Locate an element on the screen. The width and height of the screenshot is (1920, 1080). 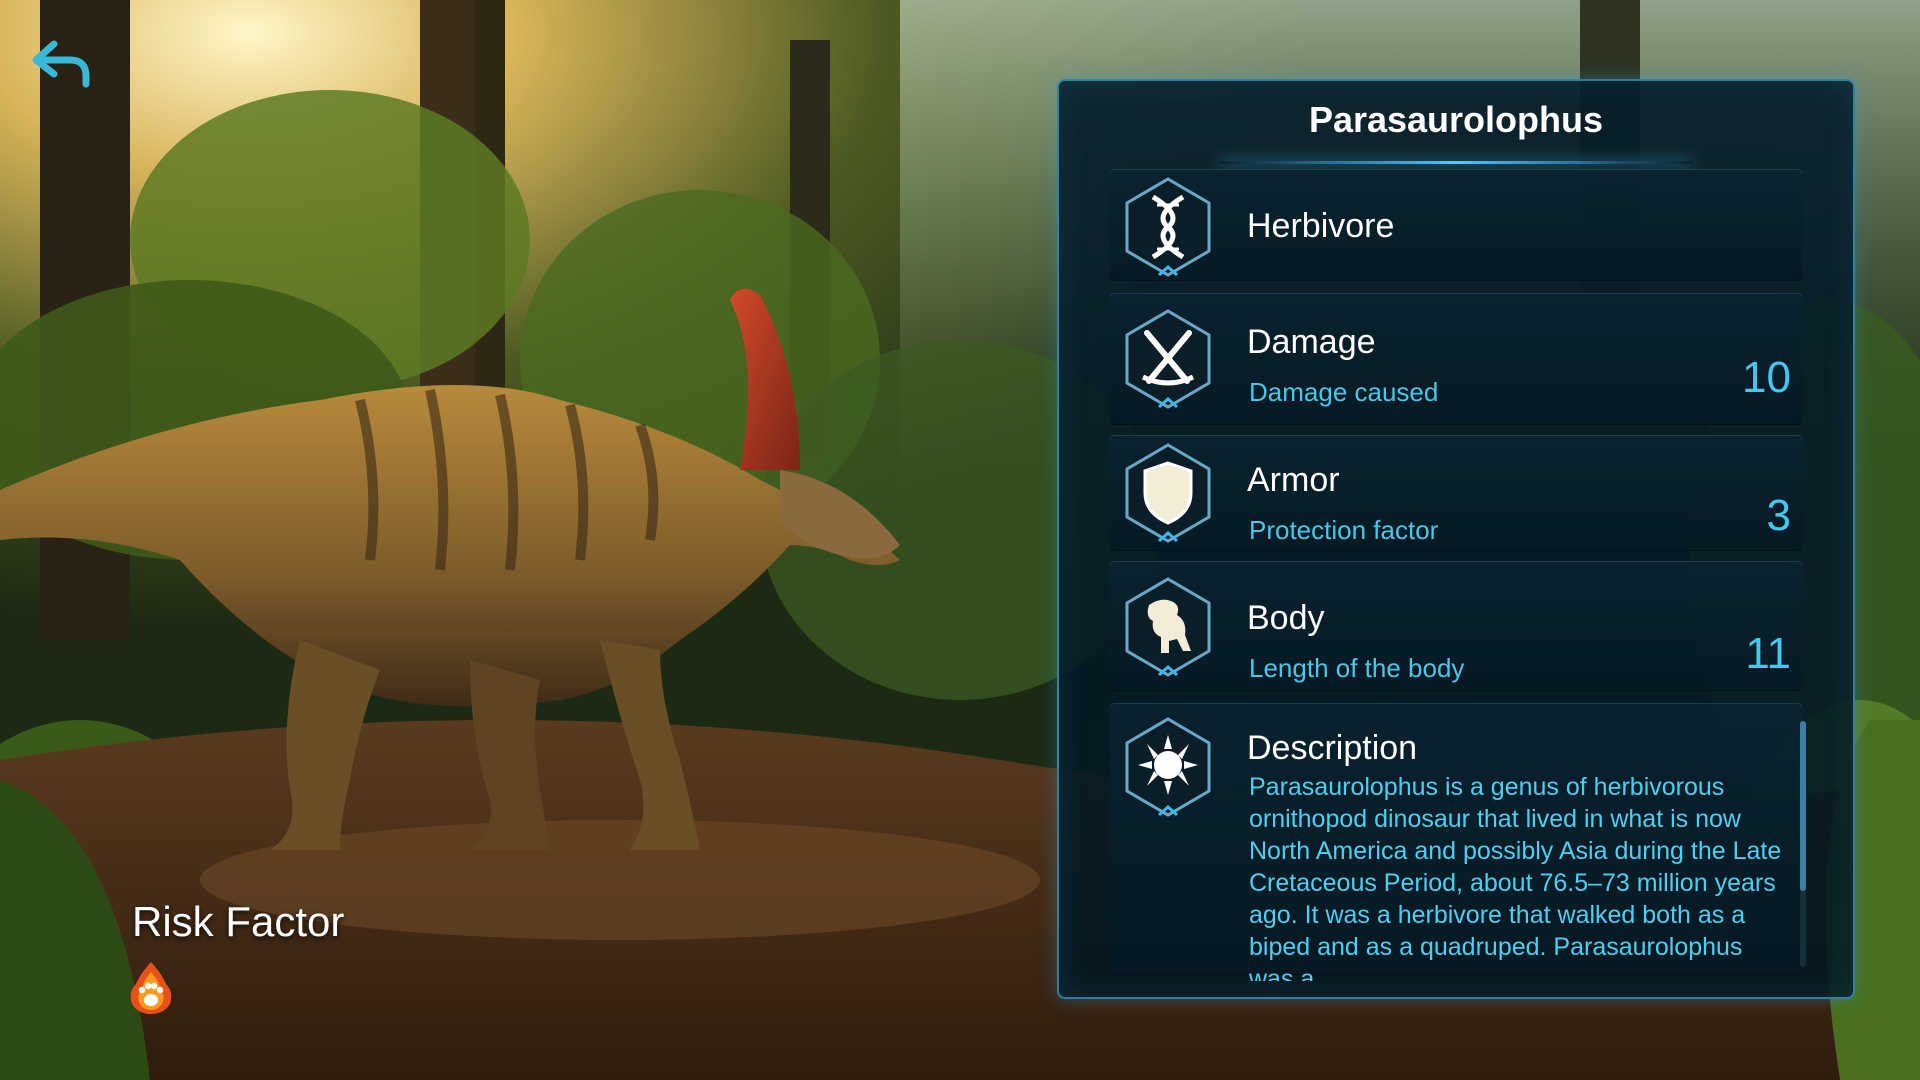
back-arrow-icon is located at coordinates (61, 64).